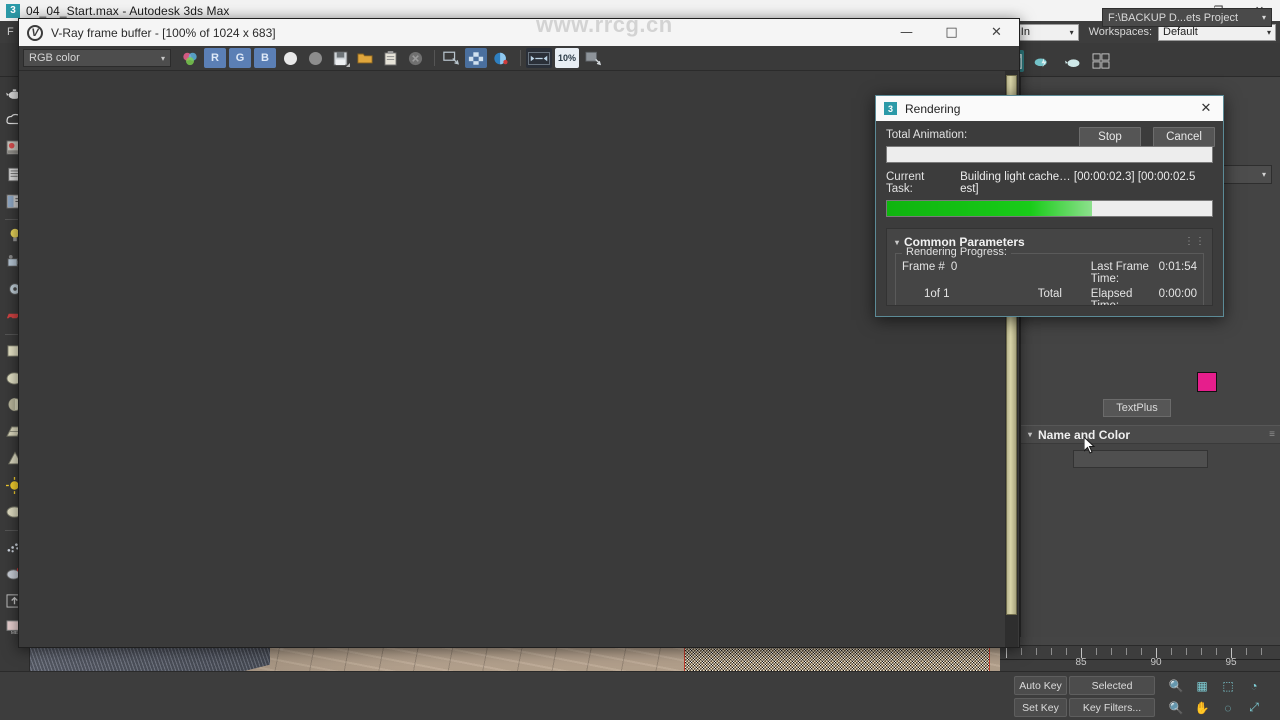  Describe the element at coordinates (989, 208) in the screenshot. I see `current-task-progress-fill` at that location.